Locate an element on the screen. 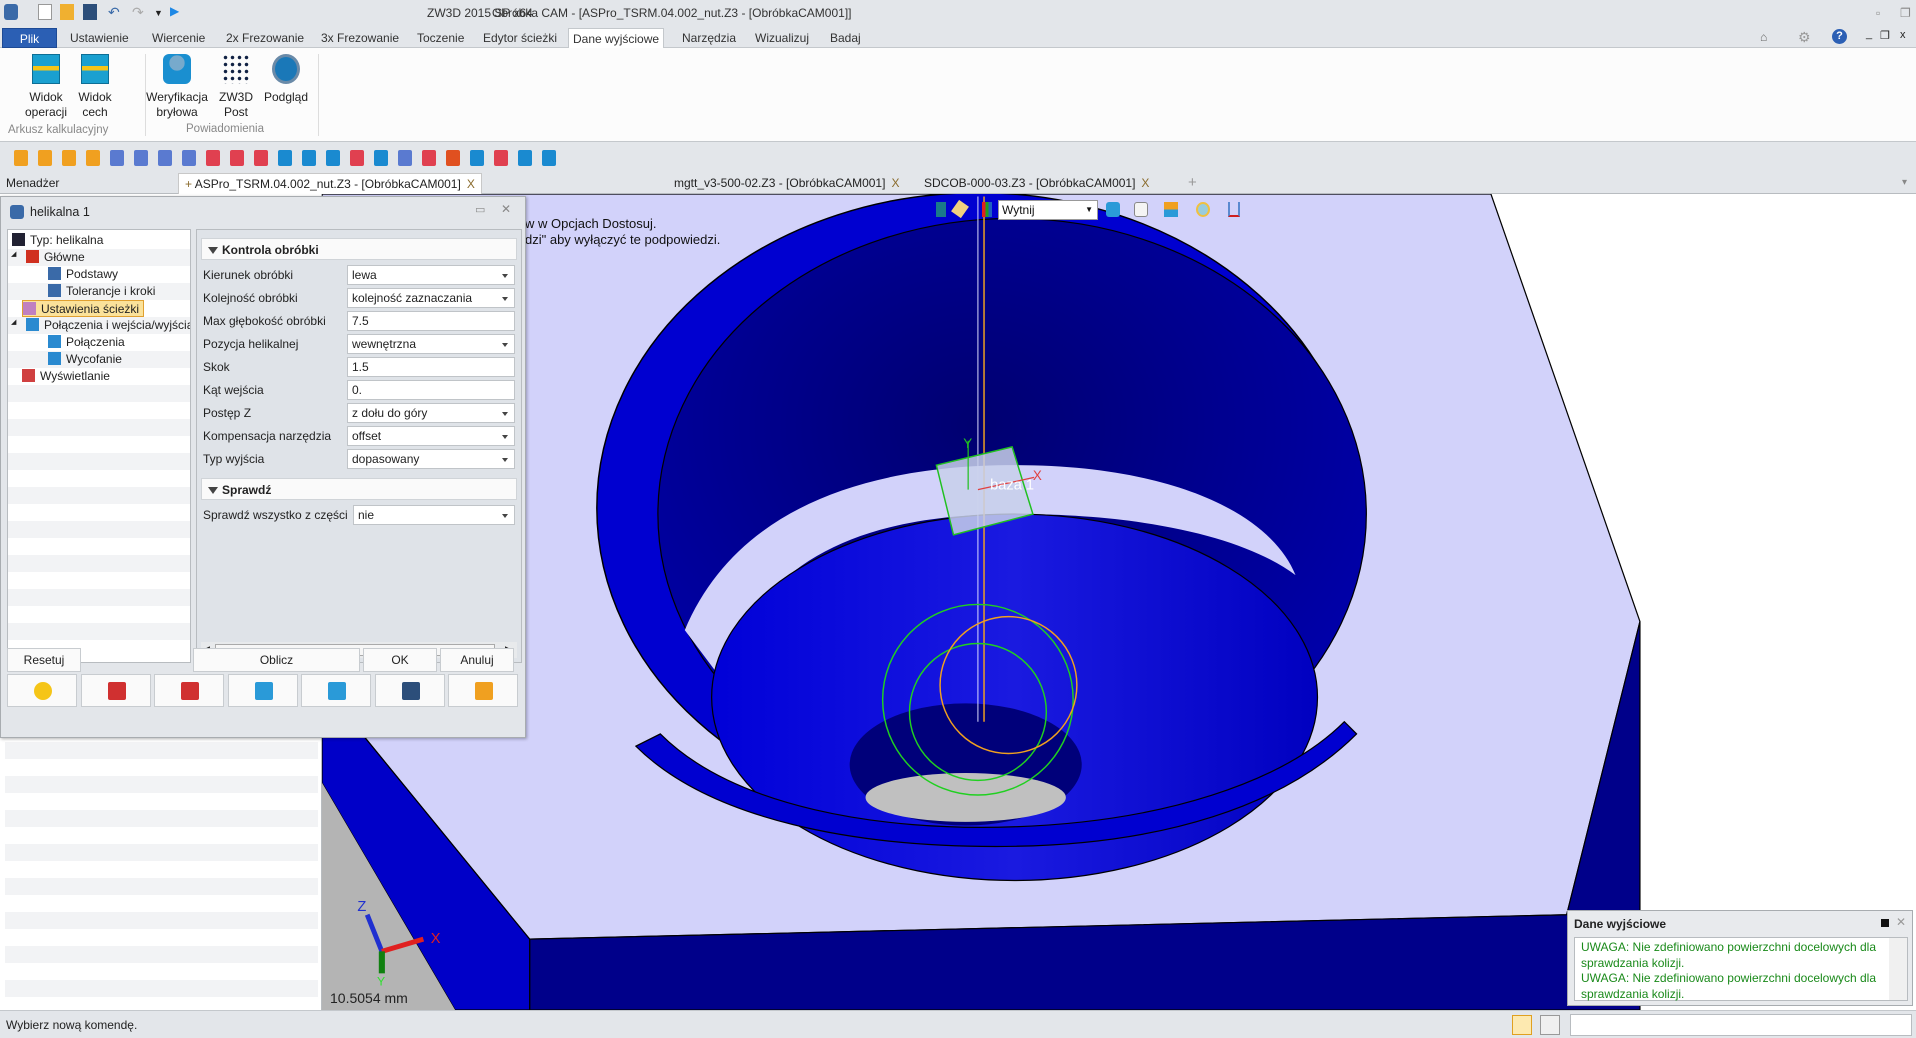 This screenshot has width=1916, height=1038. eraser-icon is located at coordinates (960, 209).